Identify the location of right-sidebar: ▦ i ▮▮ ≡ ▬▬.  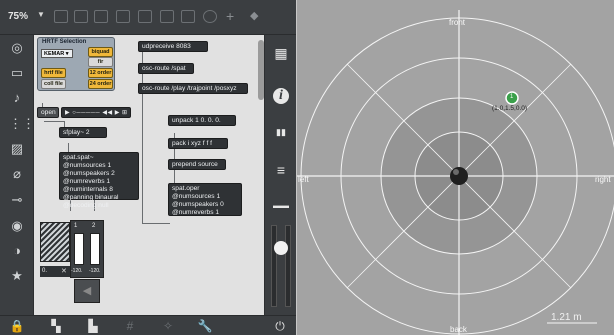
(280, 175).